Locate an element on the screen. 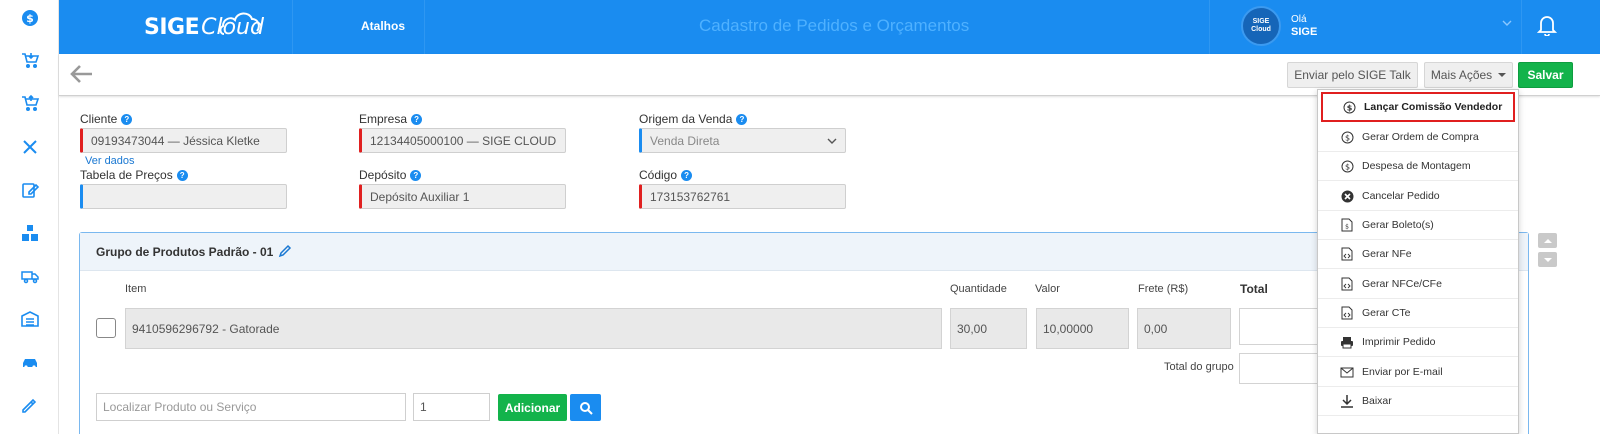 This screenshot has width=1600, height=434. valor-cell: 10,00000 is located at coordinates (1082, 328).